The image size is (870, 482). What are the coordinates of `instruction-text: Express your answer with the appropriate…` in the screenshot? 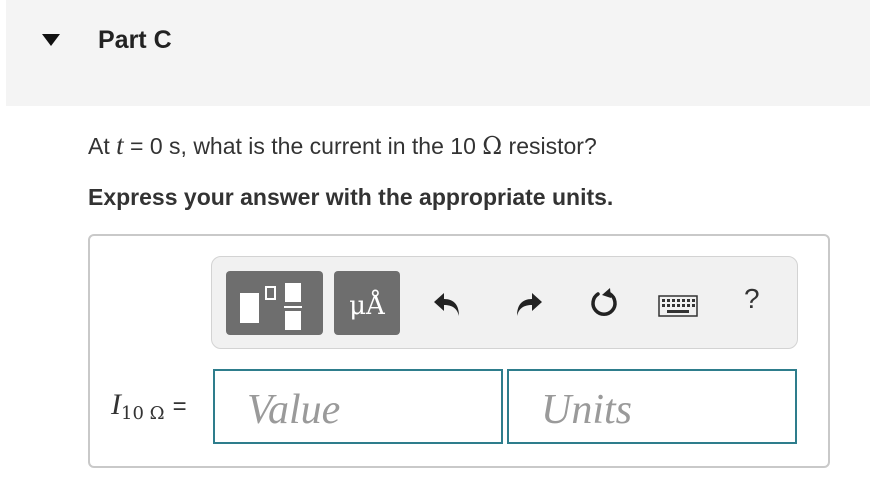 It's located at (351, 197).